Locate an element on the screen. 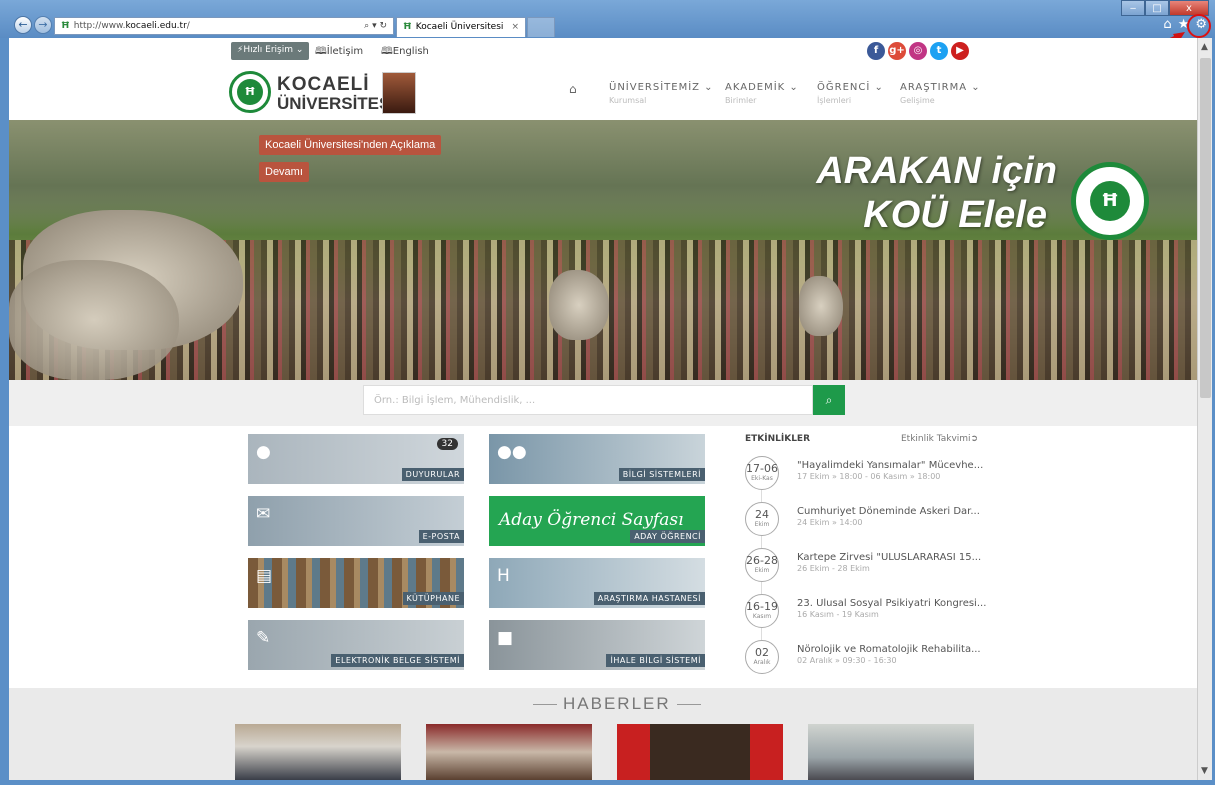  ataturk-portrait is located at coordinates (399, 93).